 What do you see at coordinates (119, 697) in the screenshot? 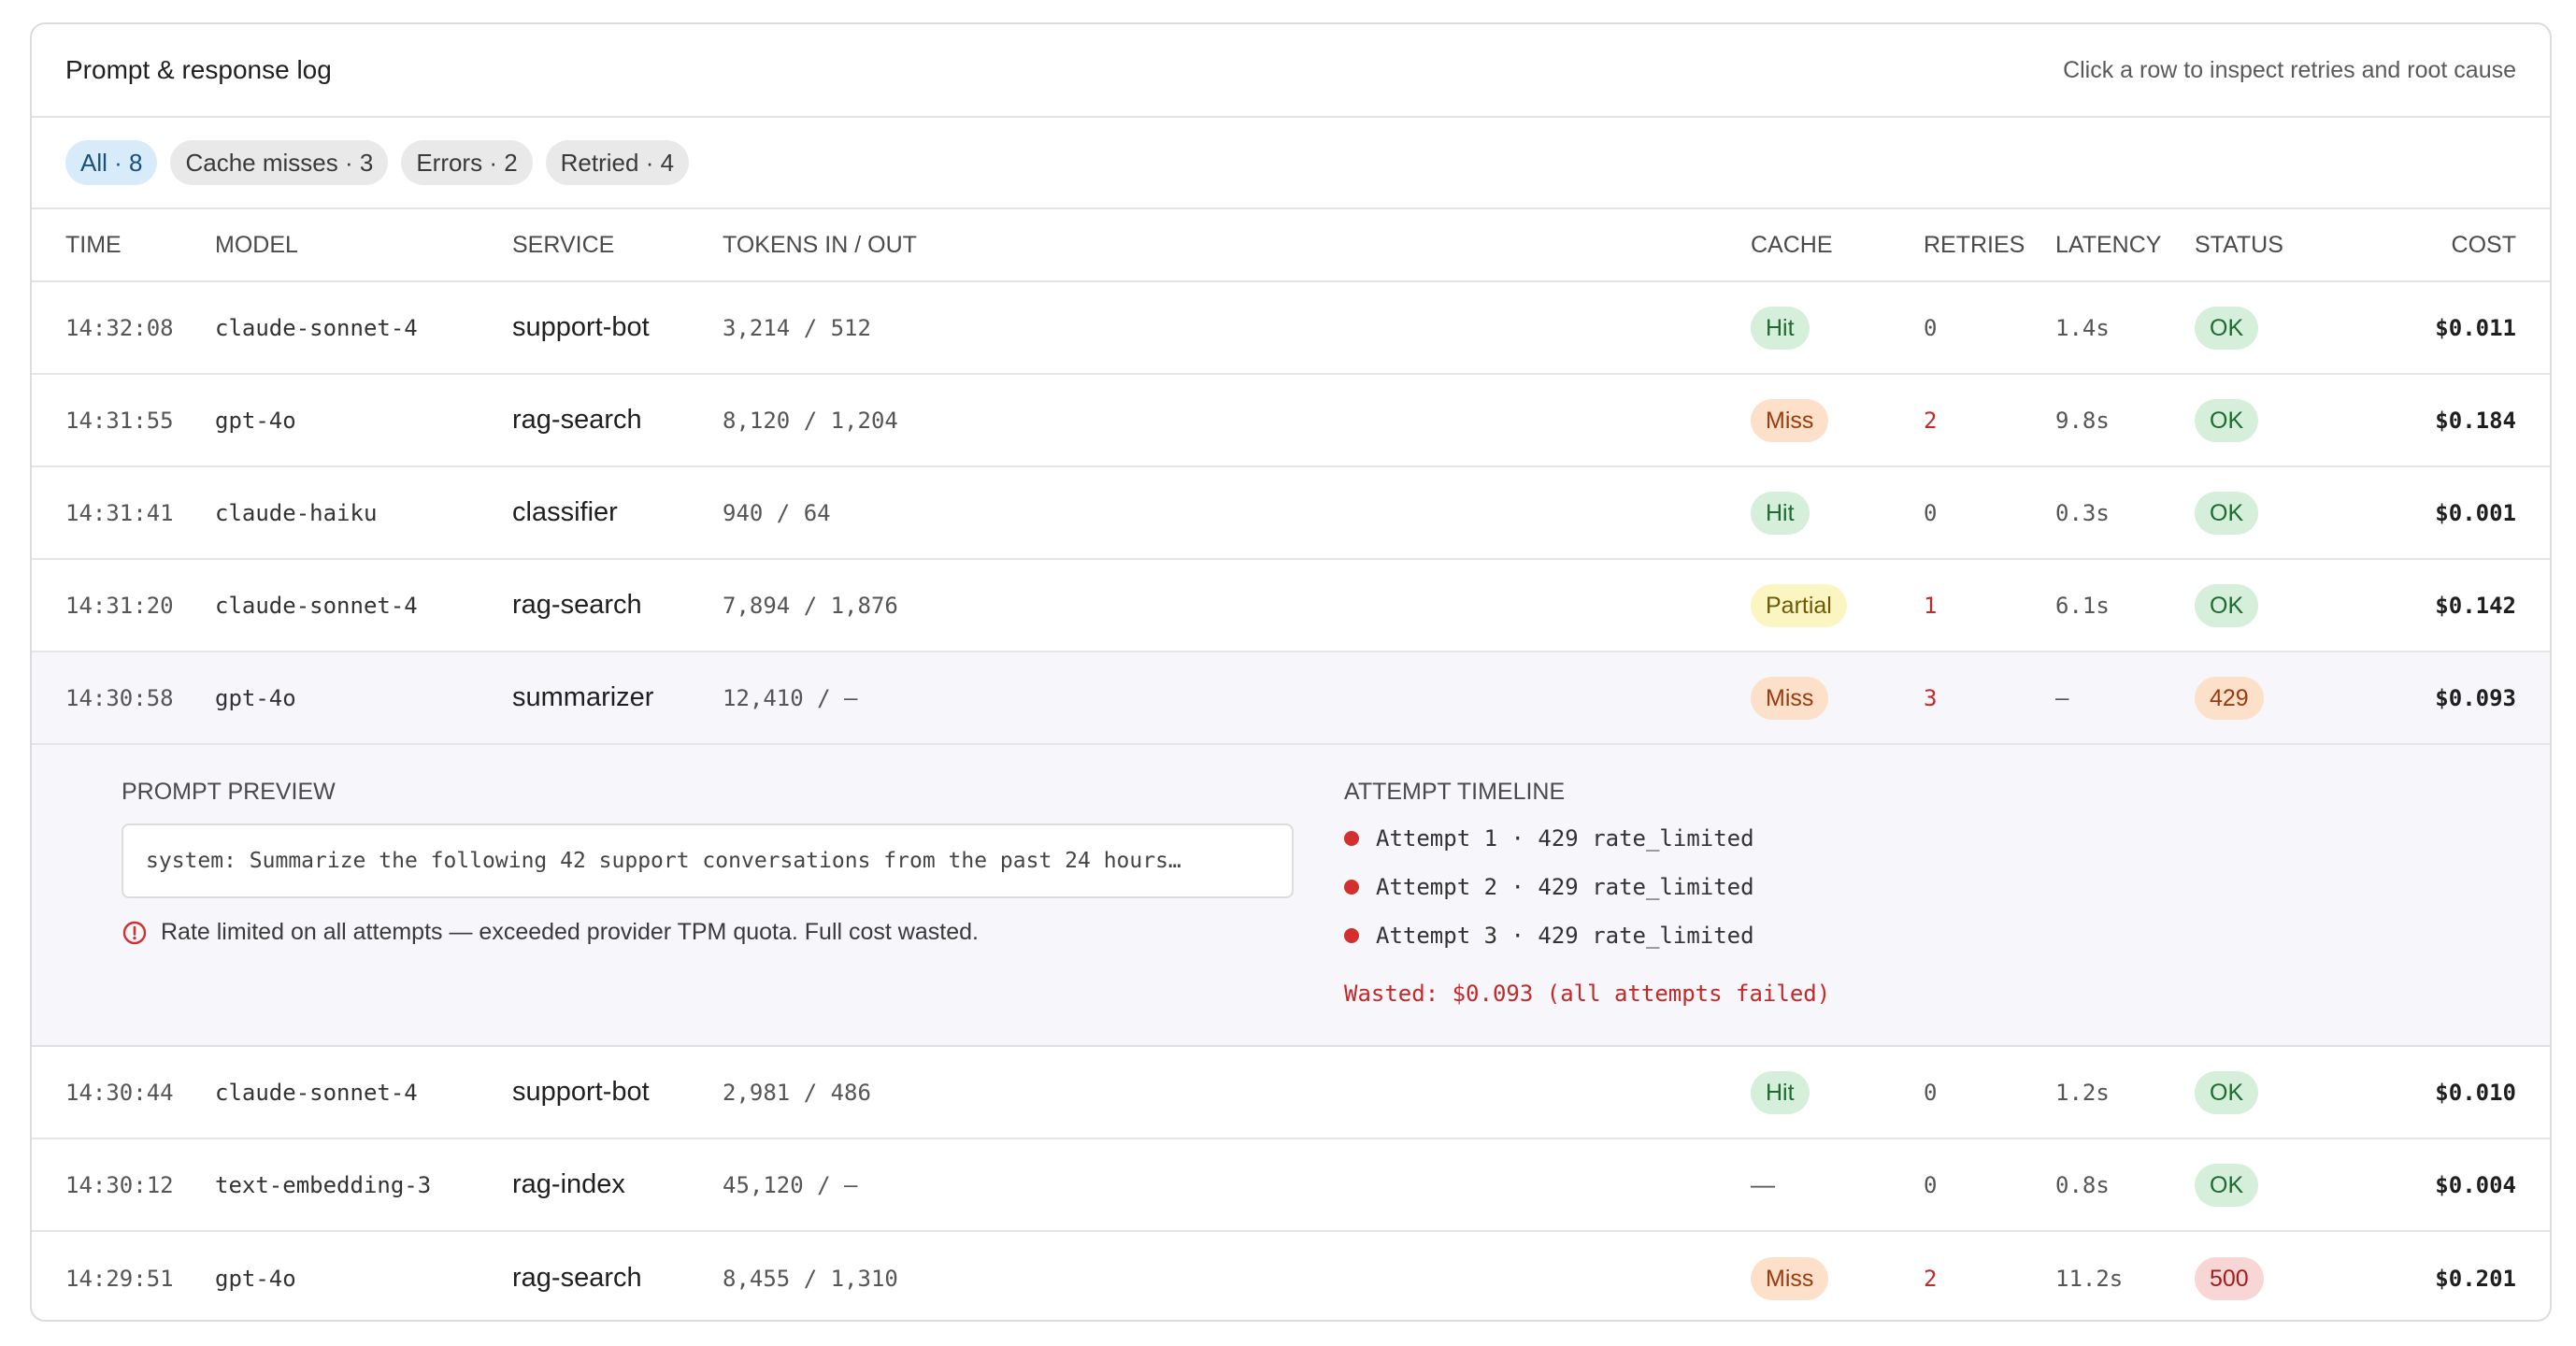
I see `cell-time: 14:30:58` at bounding box center [119, 697].